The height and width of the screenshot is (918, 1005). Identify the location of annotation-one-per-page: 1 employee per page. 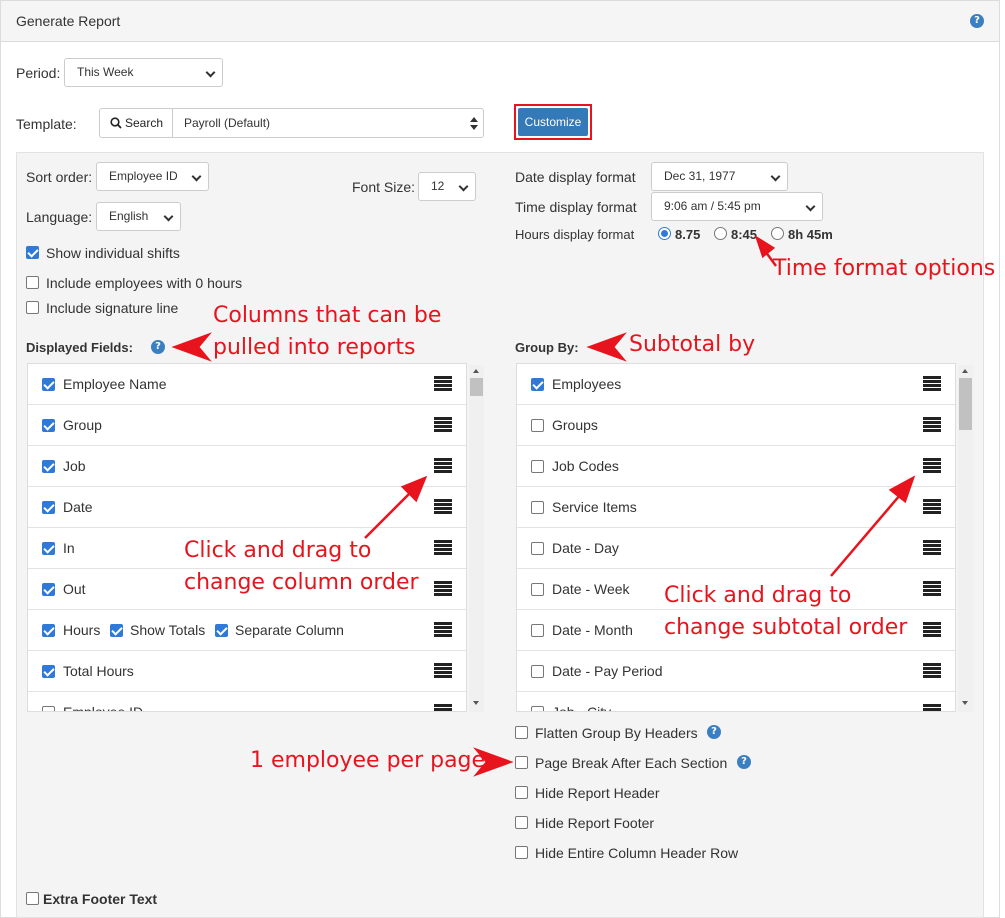
(368, 760).